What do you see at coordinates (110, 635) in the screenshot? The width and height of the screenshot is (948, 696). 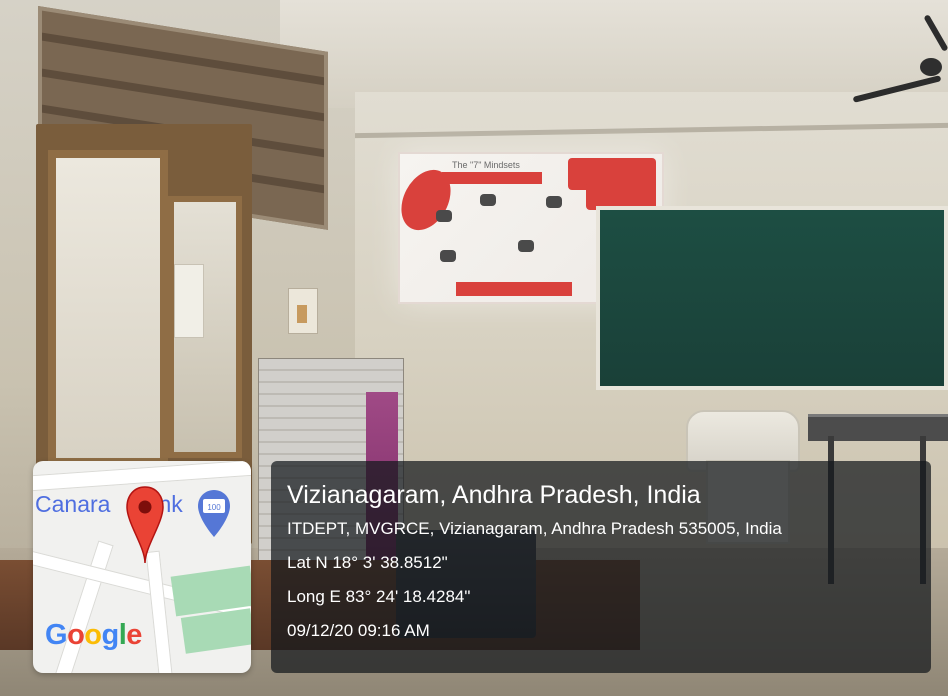 I see `google-logo-letter: g` at bounding box center [110, 635].